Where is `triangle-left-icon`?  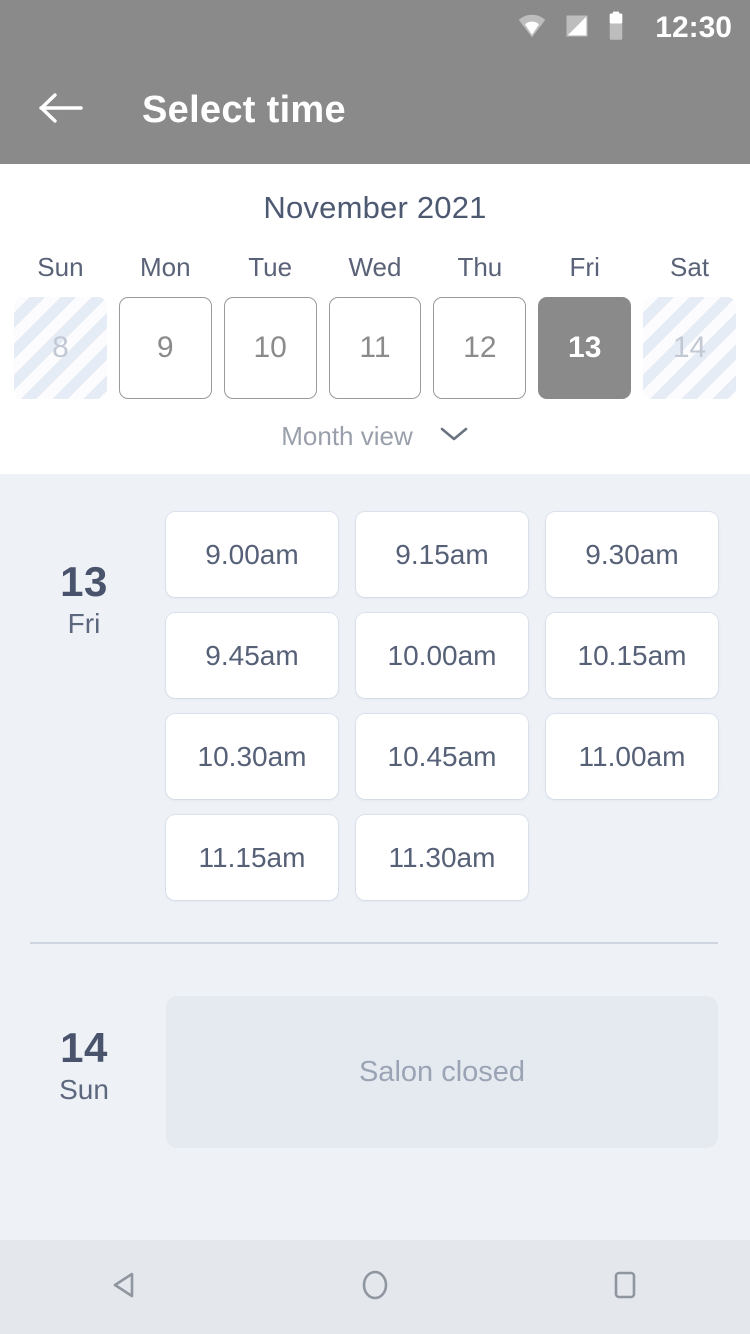 triangle-left-icon is located at coordinates (125, 1287).